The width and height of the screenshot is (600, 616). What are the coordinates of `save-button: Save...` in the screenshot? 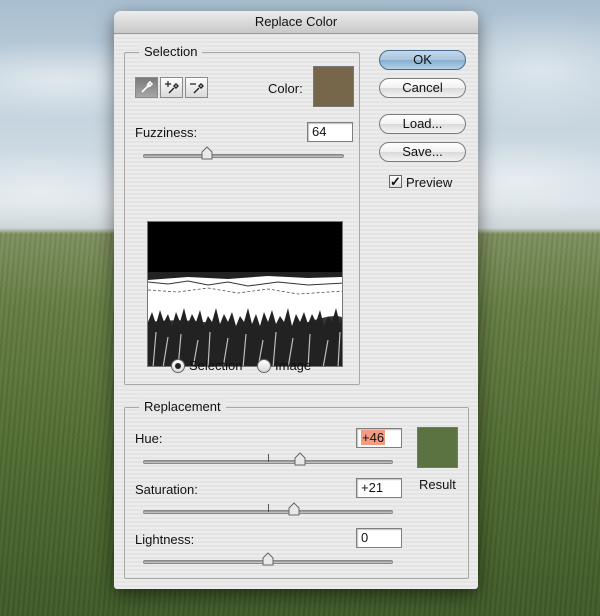 It's located at (422, 152).